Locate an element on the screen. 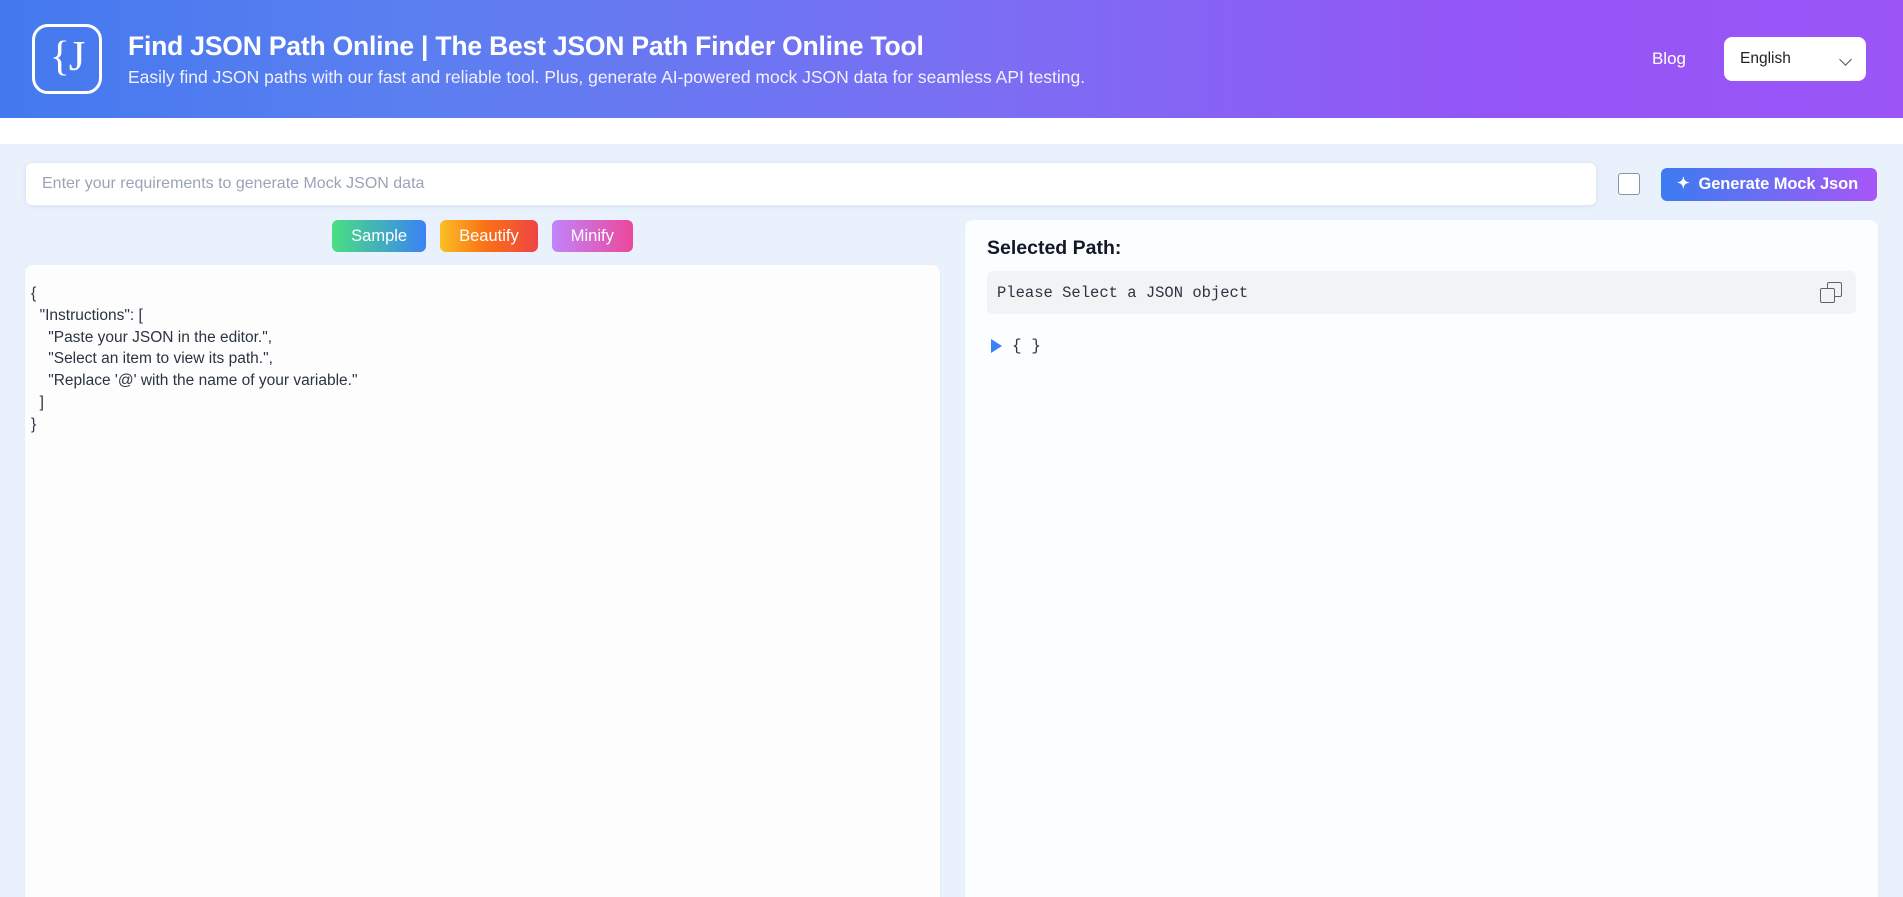  sample-button: Sample is located at coordinates (379, 236).